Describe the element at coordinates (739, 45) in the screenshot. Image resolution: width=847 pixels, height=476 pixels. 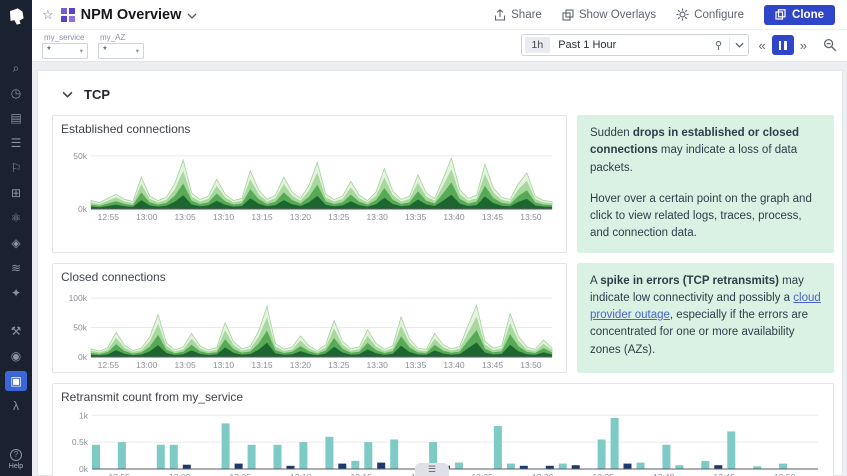
I see `time-dropdown-chevron-icon` at that location.